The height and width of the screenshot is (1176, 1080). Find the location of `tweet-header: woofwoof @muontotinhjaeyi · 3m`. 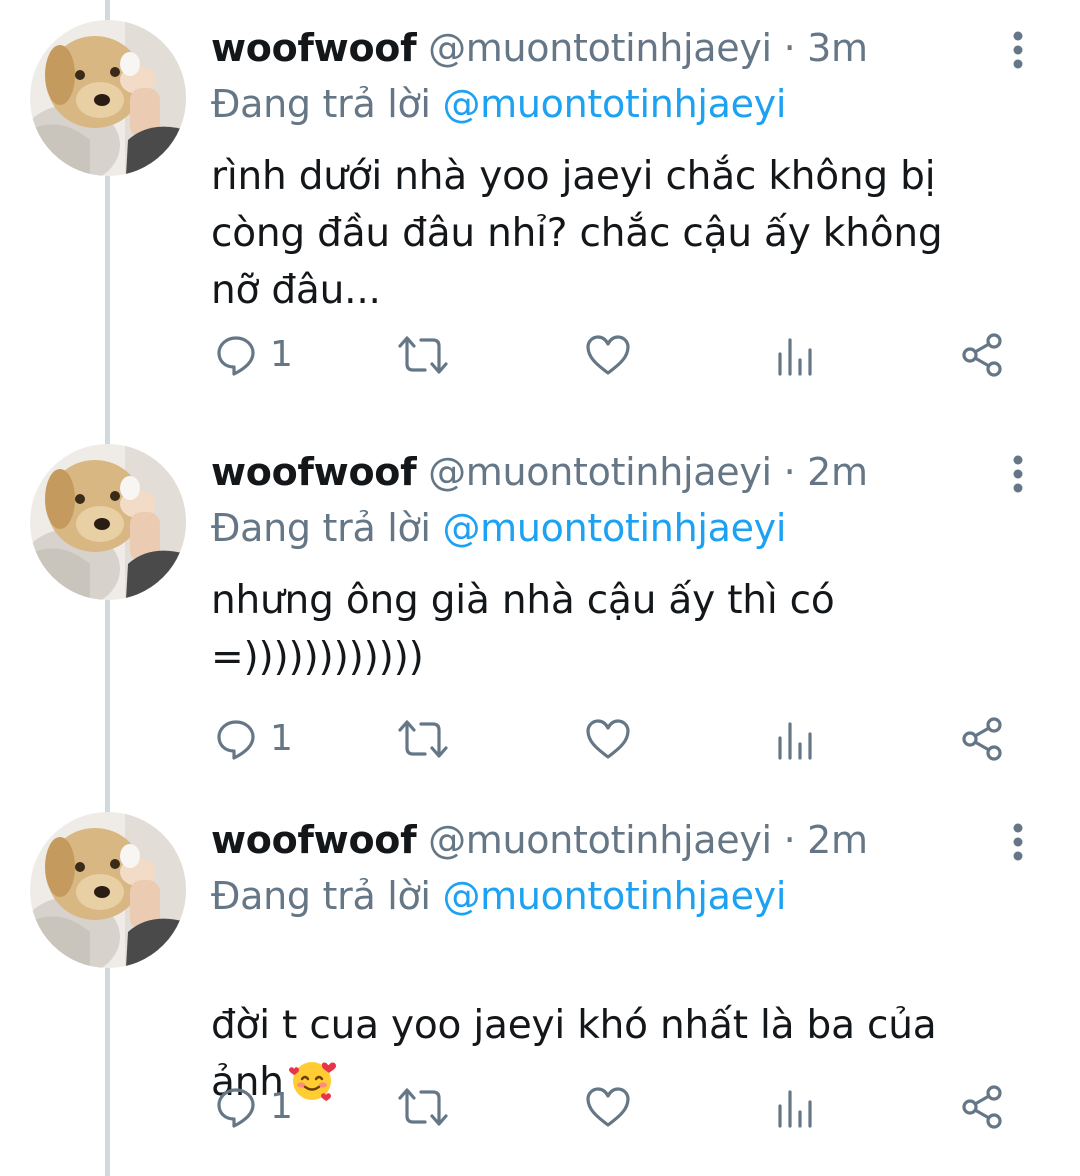

tweet-header: woofwoof @muontotinhjaeyi · 3m is located at coordinates (539, 48).